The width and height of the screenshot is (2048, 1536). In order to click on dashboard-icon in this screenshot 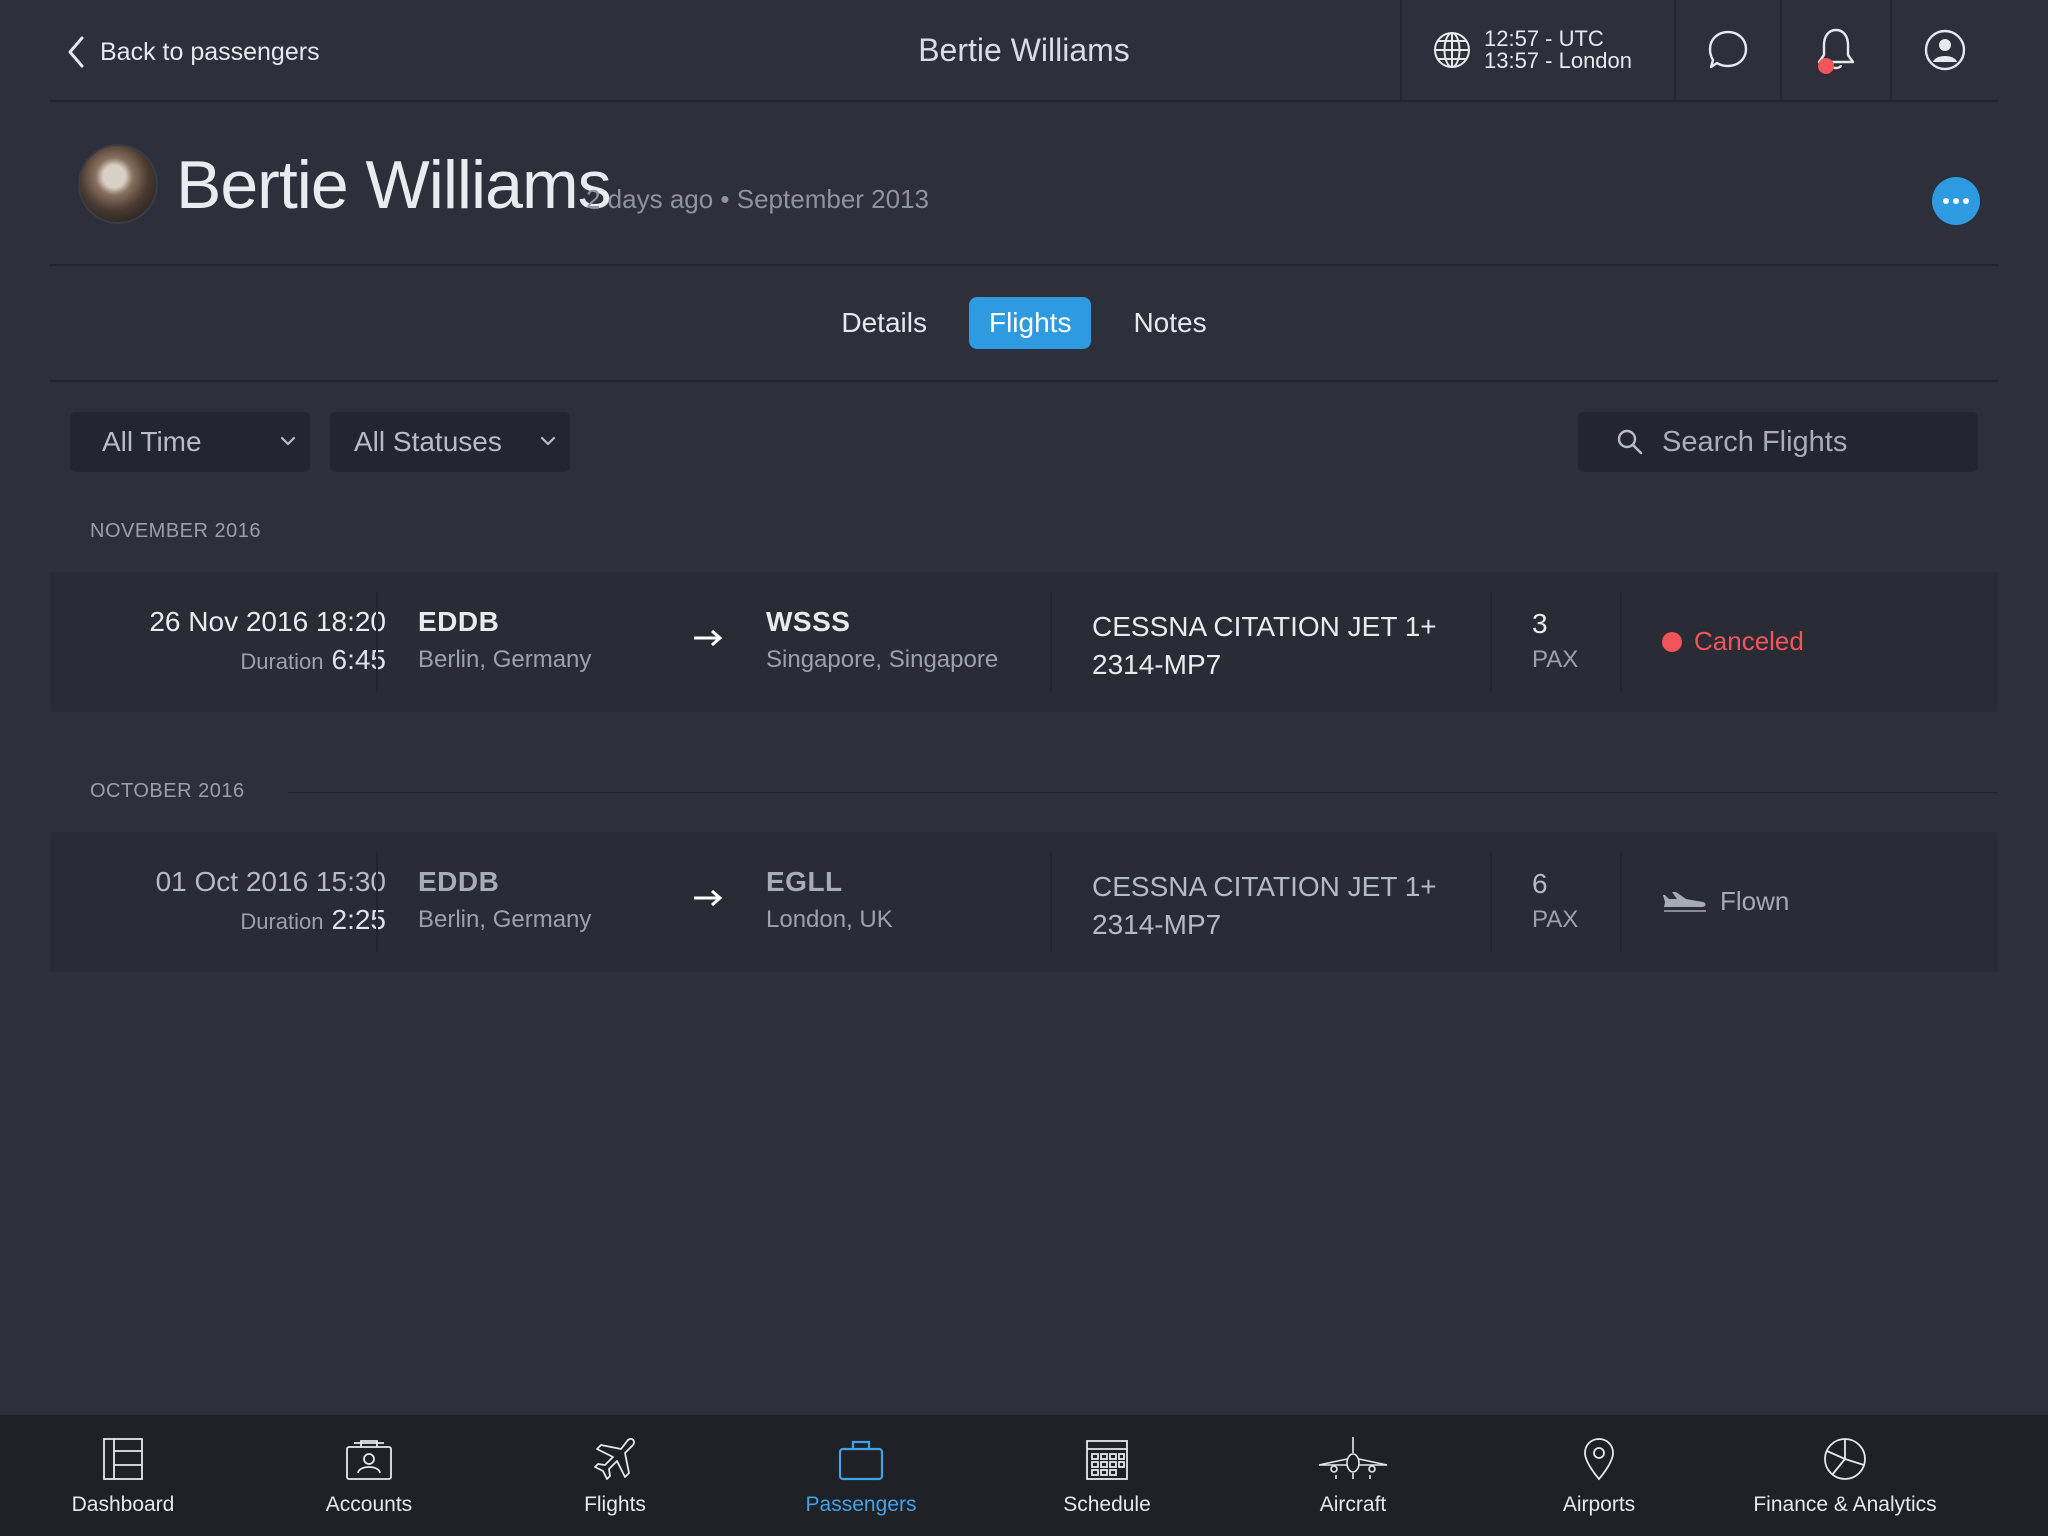, I will do `click(123, 1459)`.